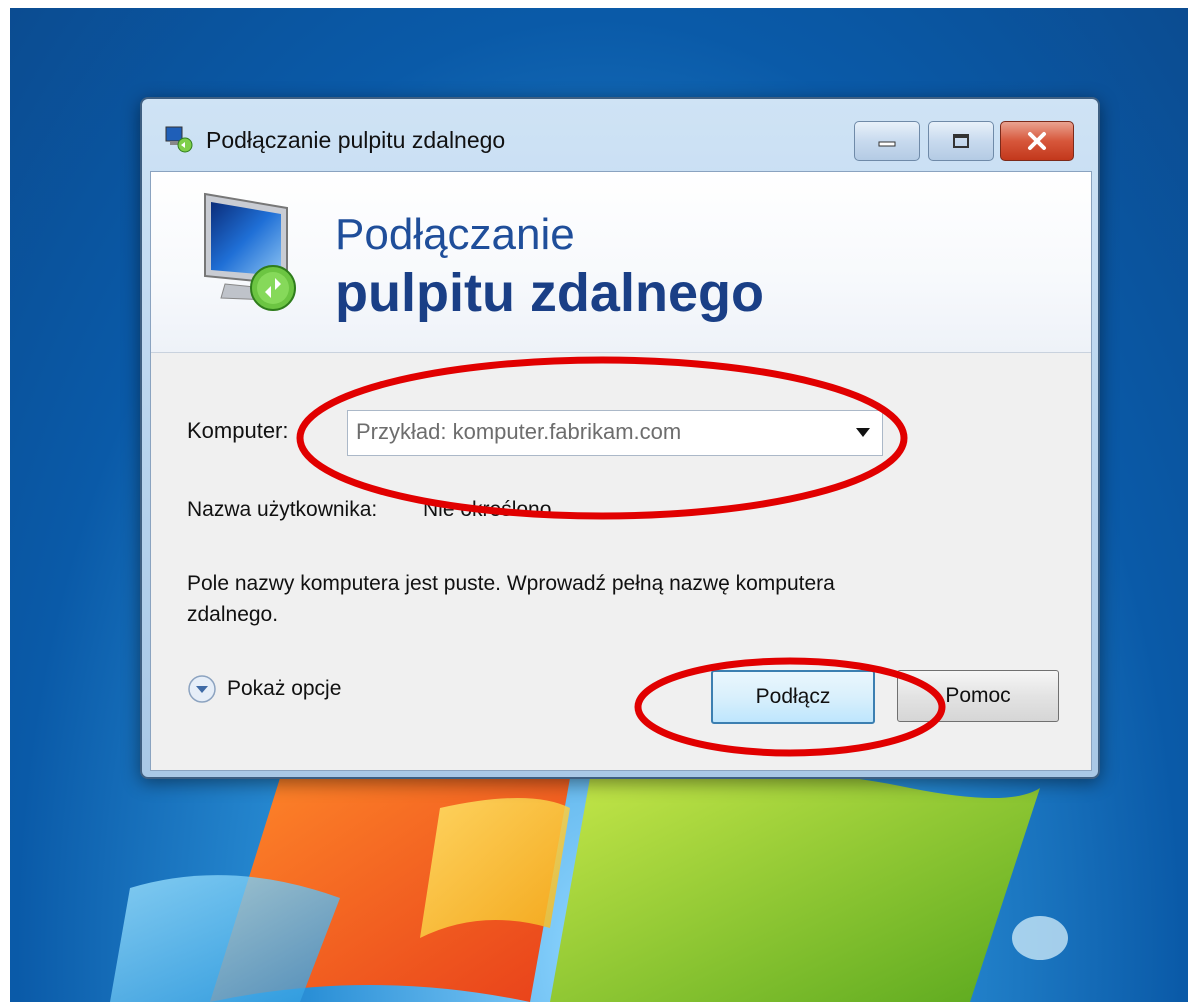 This screenshot has width=1188, height=1002. I want to click on connect-button: Podłącz, so click(793, 697).